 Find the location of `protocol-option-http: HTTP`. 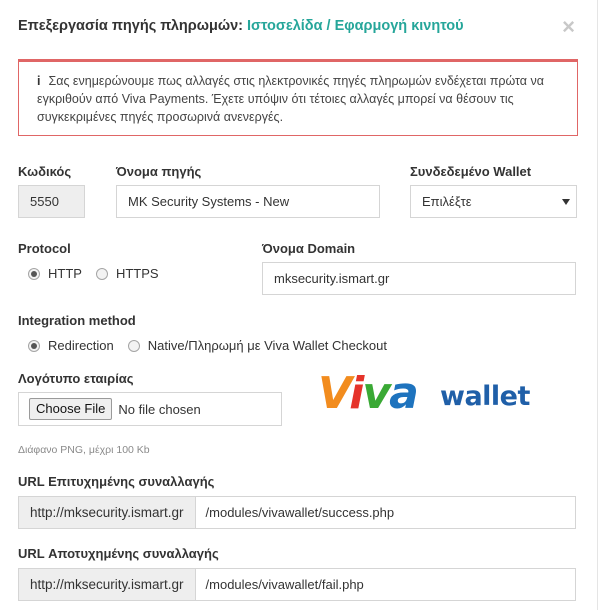

protocol-option-http: HTTP is located at coordinates (55, 273).